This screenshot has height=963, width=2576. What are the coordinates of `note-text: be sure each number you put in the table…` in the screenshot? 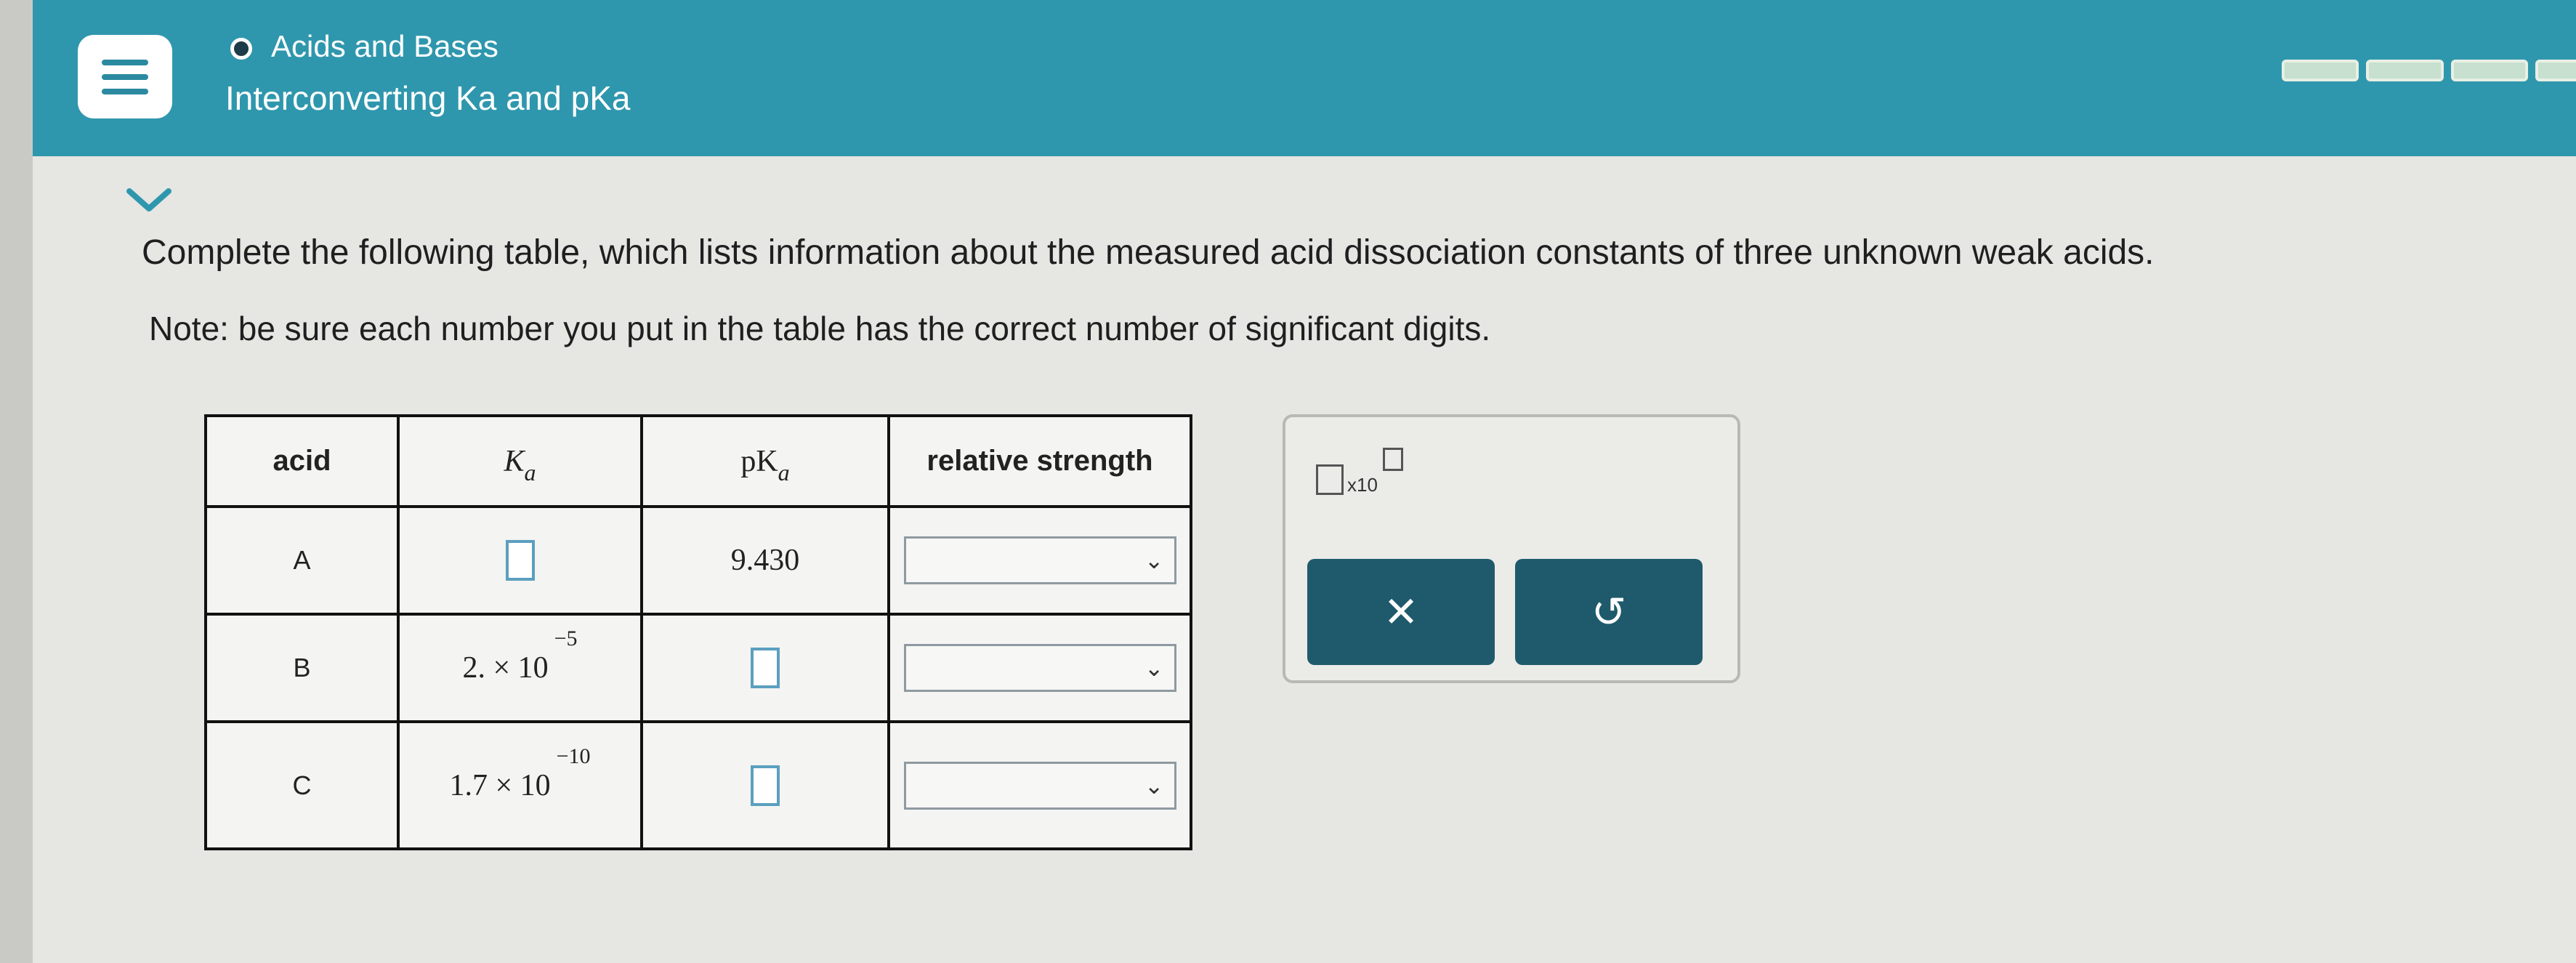 It's located at (860, 328).